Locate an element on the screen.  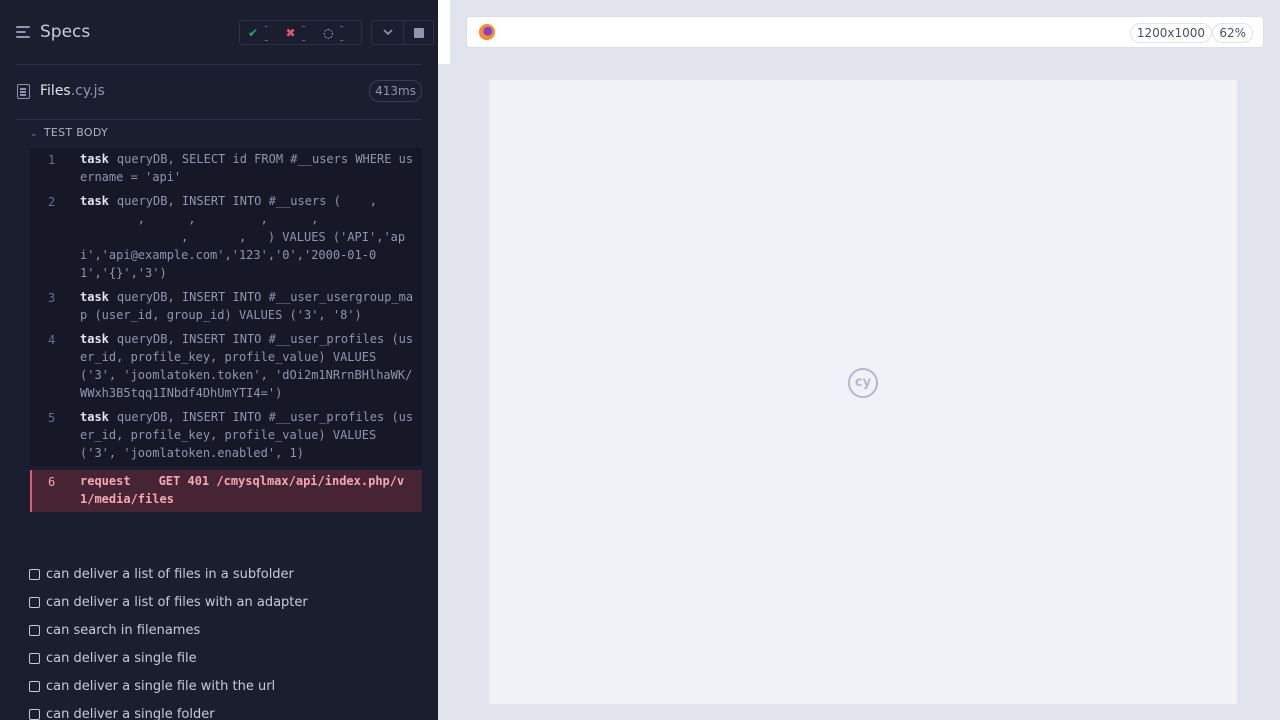
file-extension: .cy.js is located at coordinates (87, 91).